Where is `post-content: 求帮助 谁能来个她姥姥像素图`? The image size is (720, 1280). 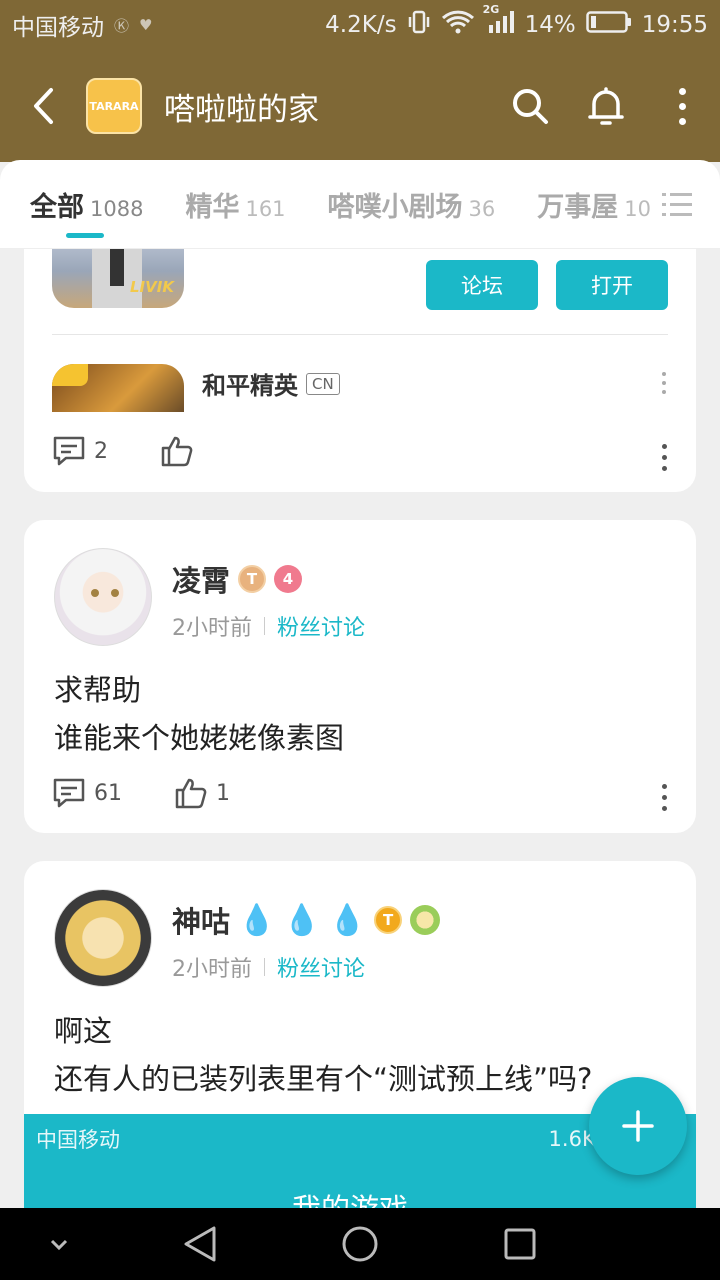
post-content: 求帮助 谁能来个她姥姥像素图 is located at coordinates (199, 714).